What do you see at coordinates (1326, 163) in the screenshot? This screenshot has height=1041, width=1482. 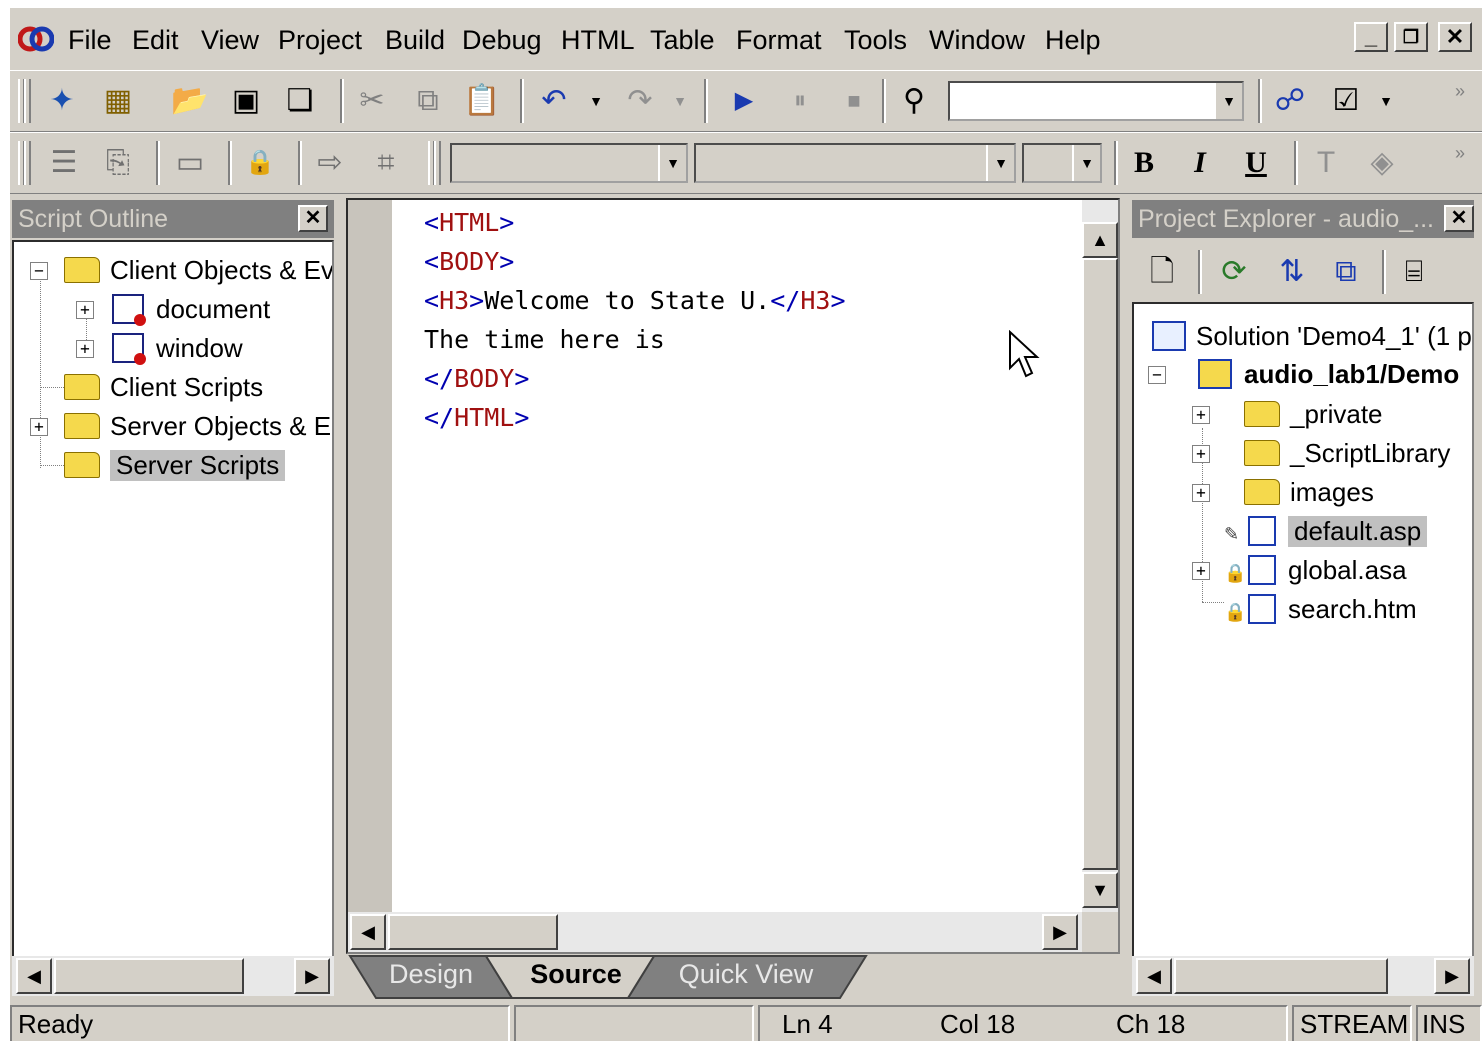 I see `font-color-icon: T` at bounding box center [1326, 163].